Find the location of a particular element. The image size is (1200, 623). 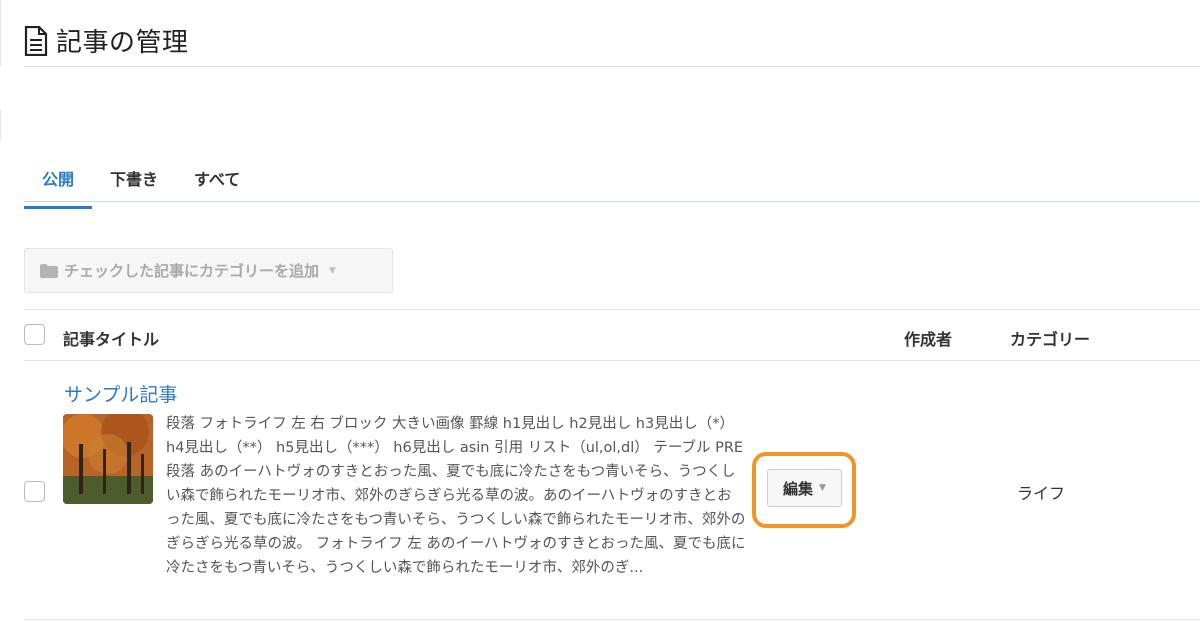

row-checkbox is located at coordinates (34, 491).